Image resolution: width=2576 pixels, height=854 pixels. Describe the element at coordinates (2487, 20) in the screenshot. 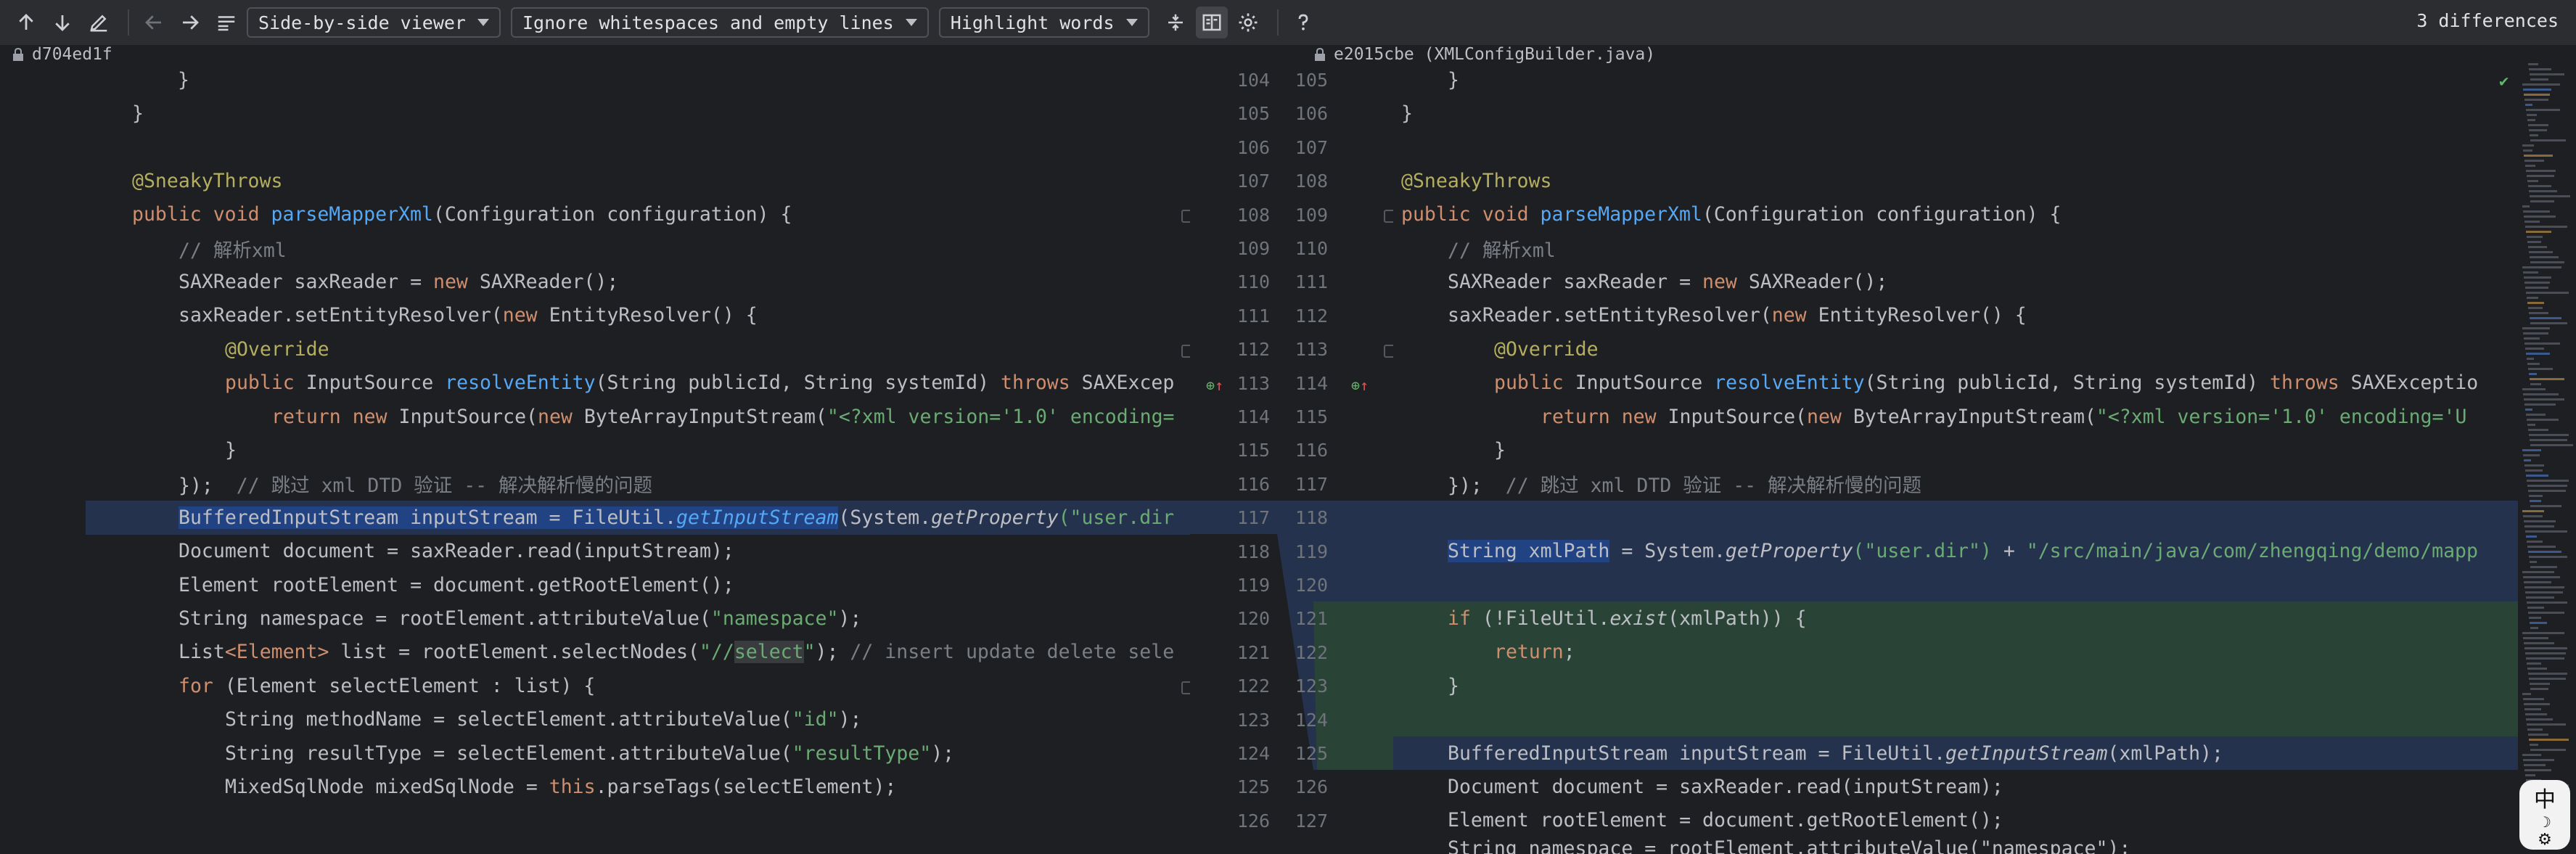

I see `differences-count: 3 differences` at that location.